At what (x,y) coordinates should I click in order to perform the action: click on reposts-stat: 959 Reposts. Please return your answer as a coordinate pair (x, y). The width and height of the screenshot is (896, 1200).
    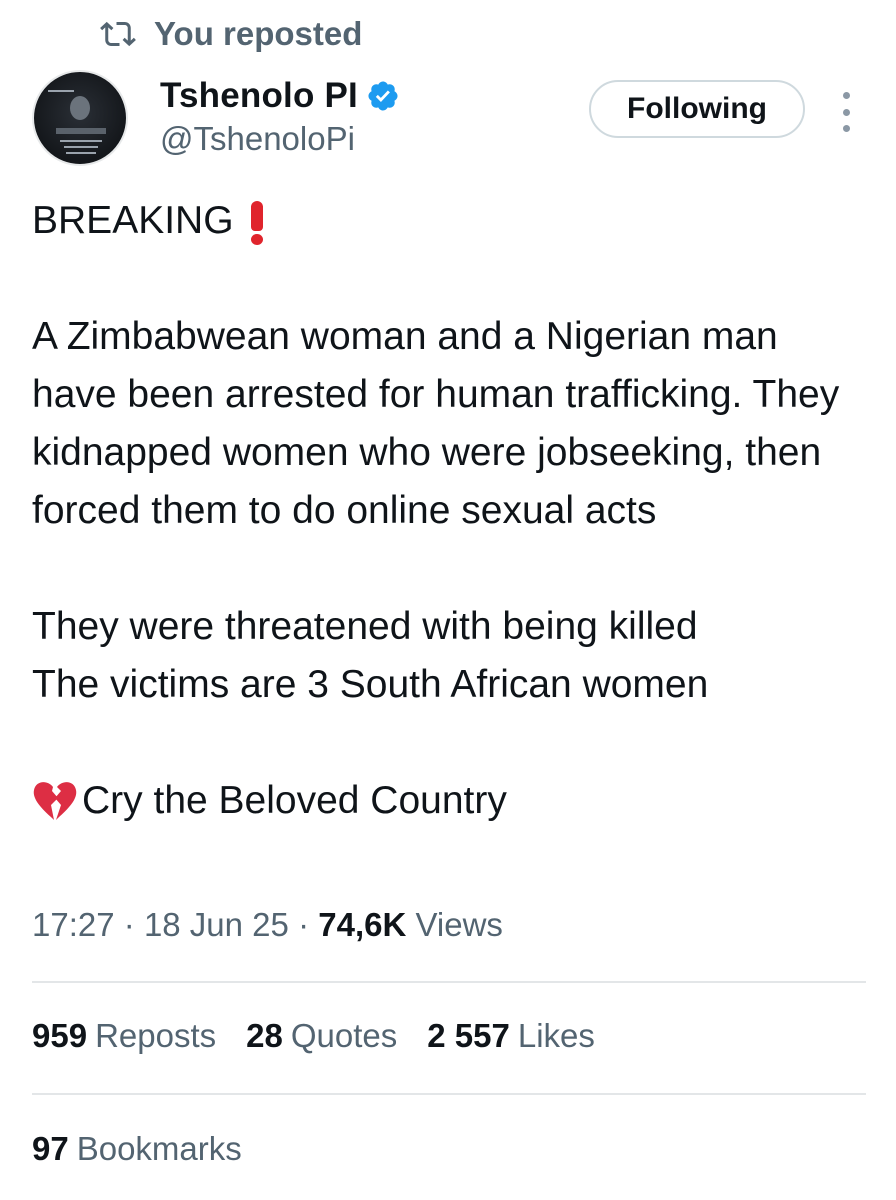
    Looking at the image, I should click on (124, 1036).